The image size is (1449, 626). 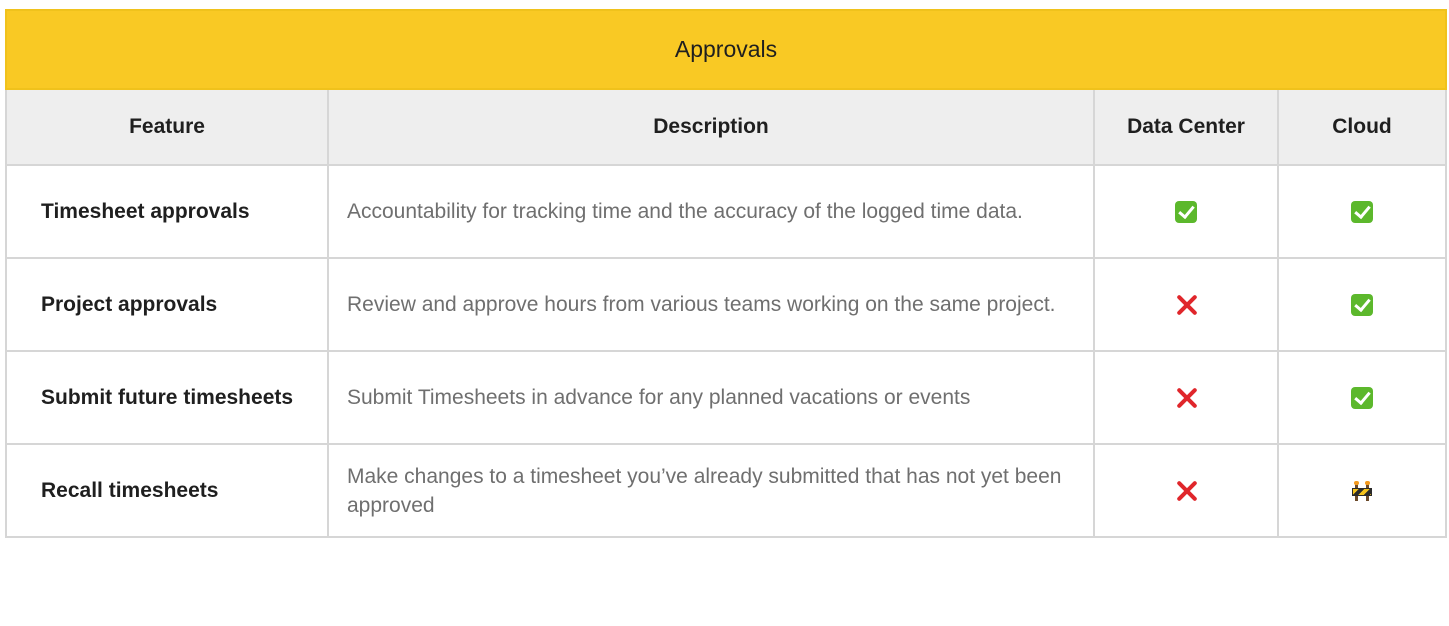 I want to click on barrier-lamp-right, so click(x=1368, y=482).